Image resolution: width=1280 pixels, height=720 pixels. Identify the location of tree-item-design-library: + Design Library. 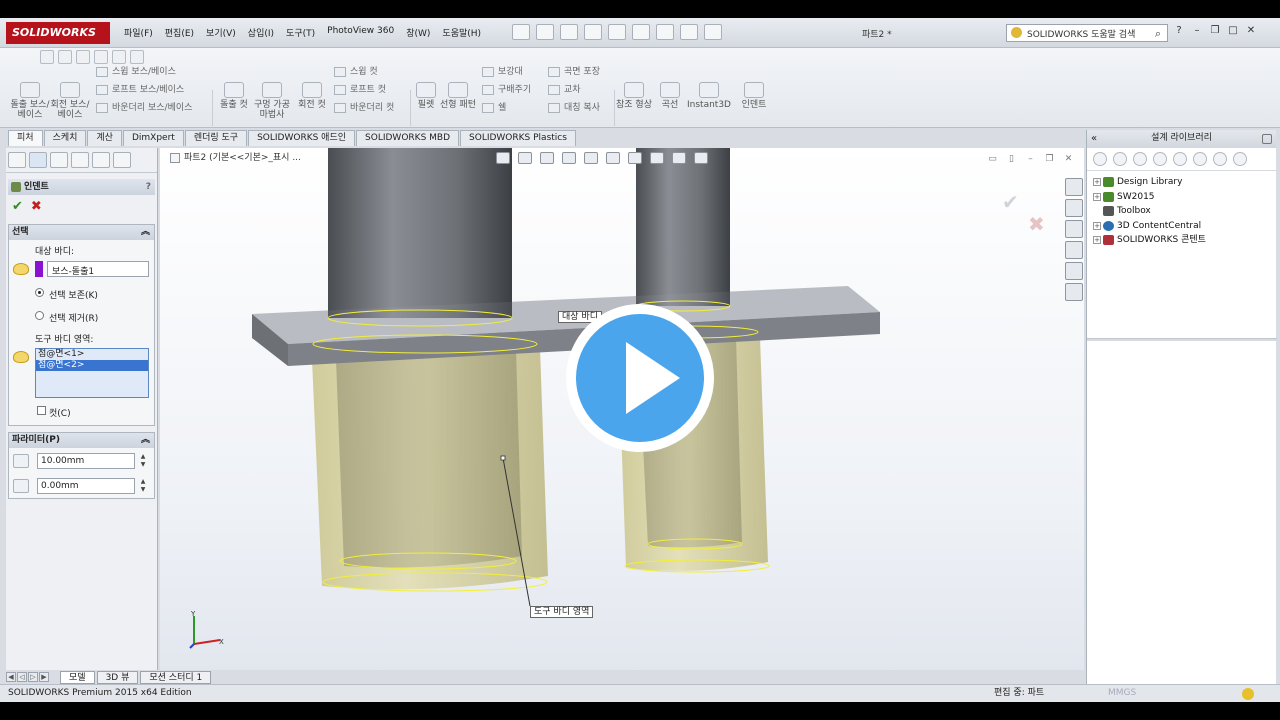
(1181, 182).